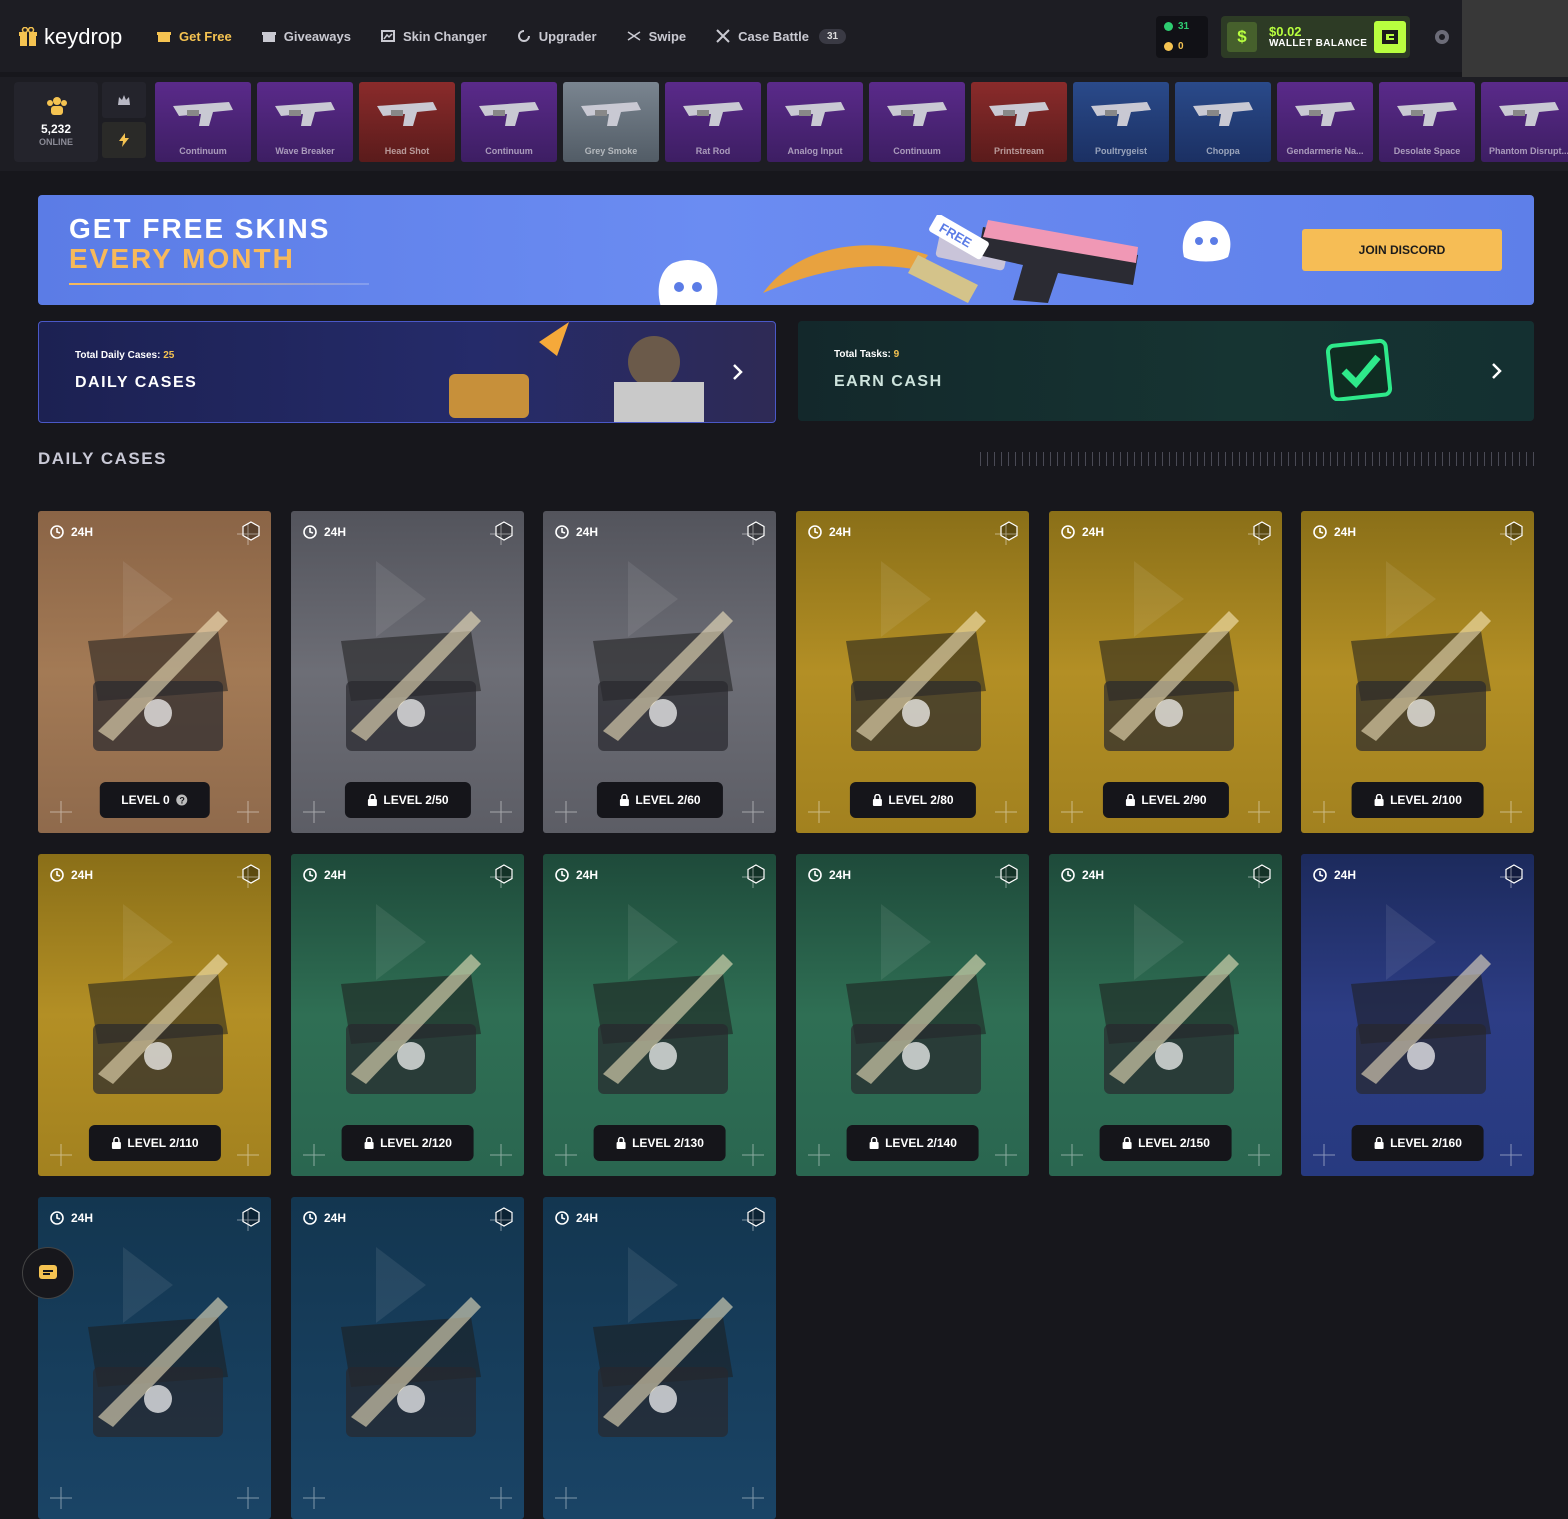 This screenshot has height=1519, width=1568. What do you see at coordinates (912, 800) in the screenshot?
I see `case-level-badge: LEVEL 2/80` at bounding box center [912, 800].